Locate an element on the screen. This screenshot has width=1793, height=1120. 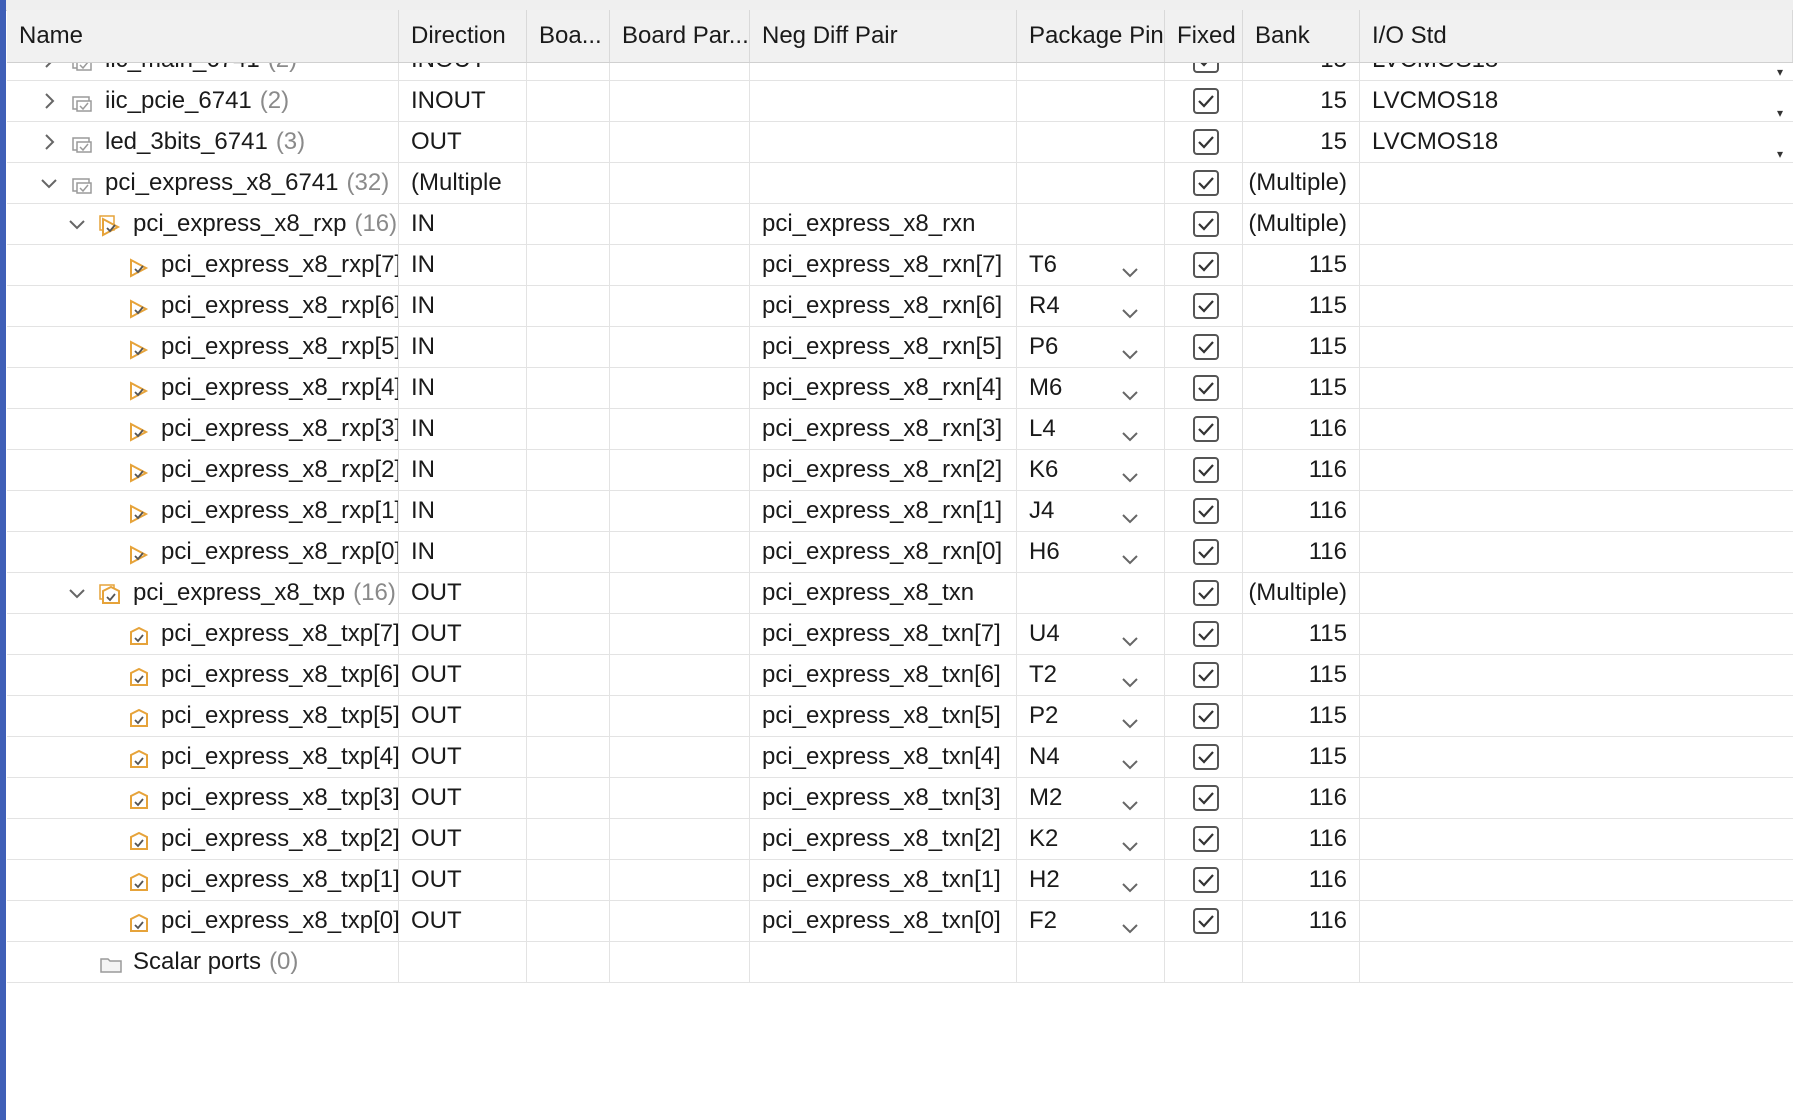
name-cell: iic_pcie_6741 (2) is located at coordinates (203, 101).